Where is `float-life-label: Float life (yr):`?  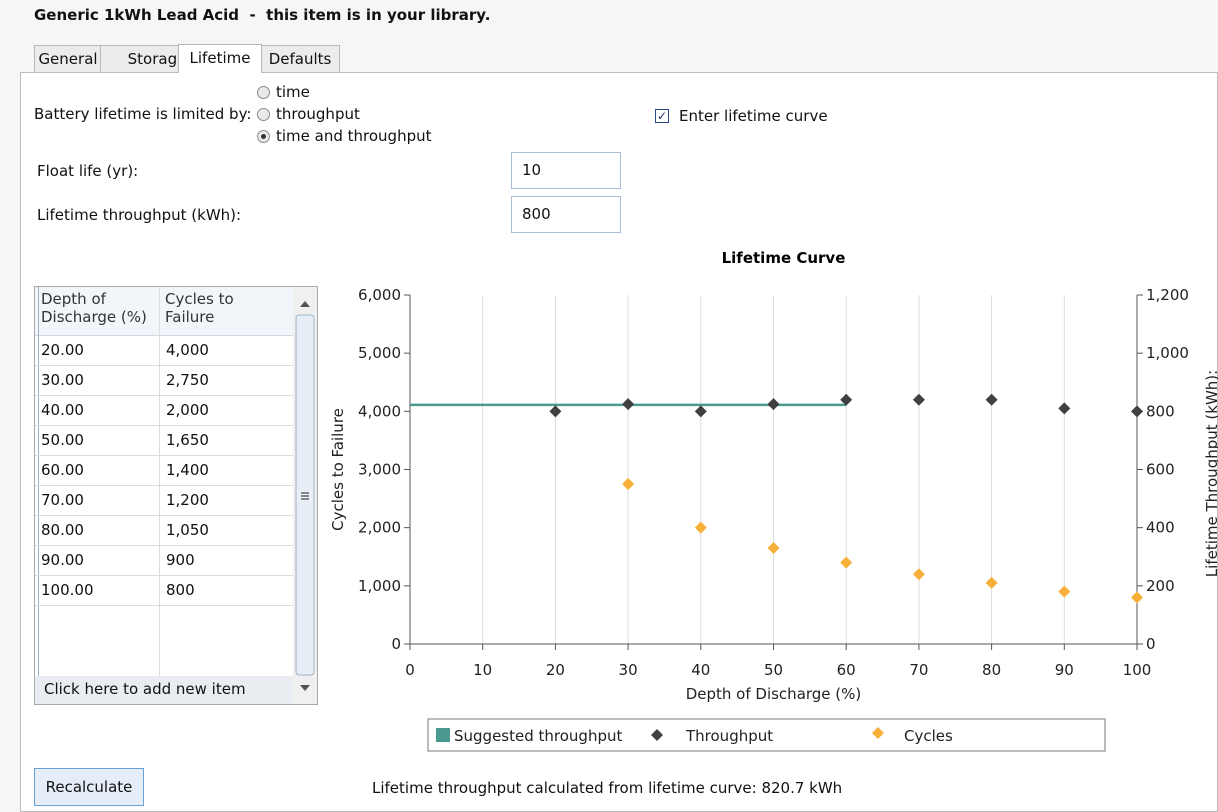
float-life-label: Float life (yr): is located at coordinates (88, 171).